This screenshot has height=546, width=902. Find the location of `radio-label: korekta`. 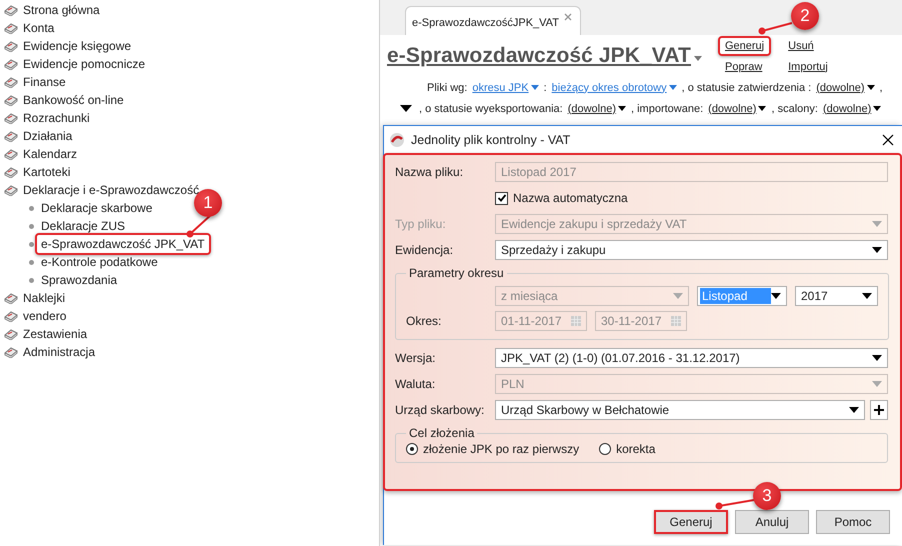

radio-label: korekta is located at coordinates (636, 449).